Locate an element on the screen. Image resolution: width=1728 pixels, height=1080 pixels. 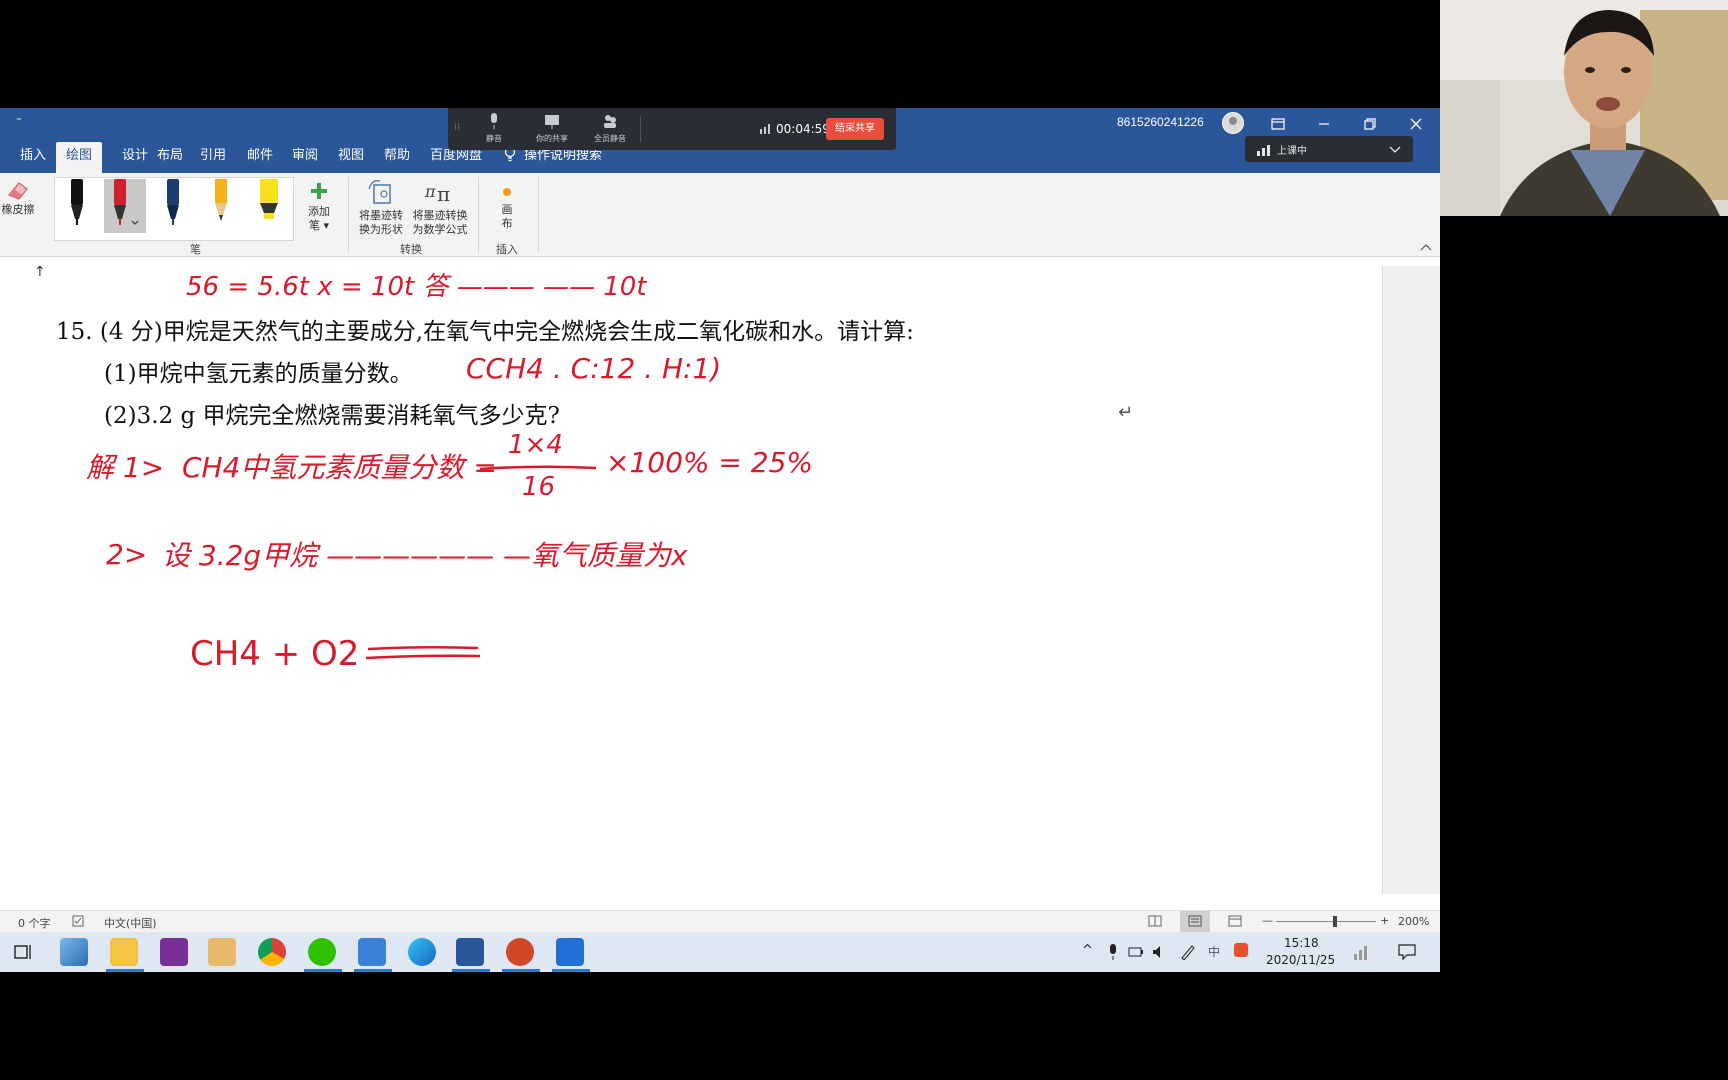
tab-review: 审阅 is located at coordinates (305, 157).